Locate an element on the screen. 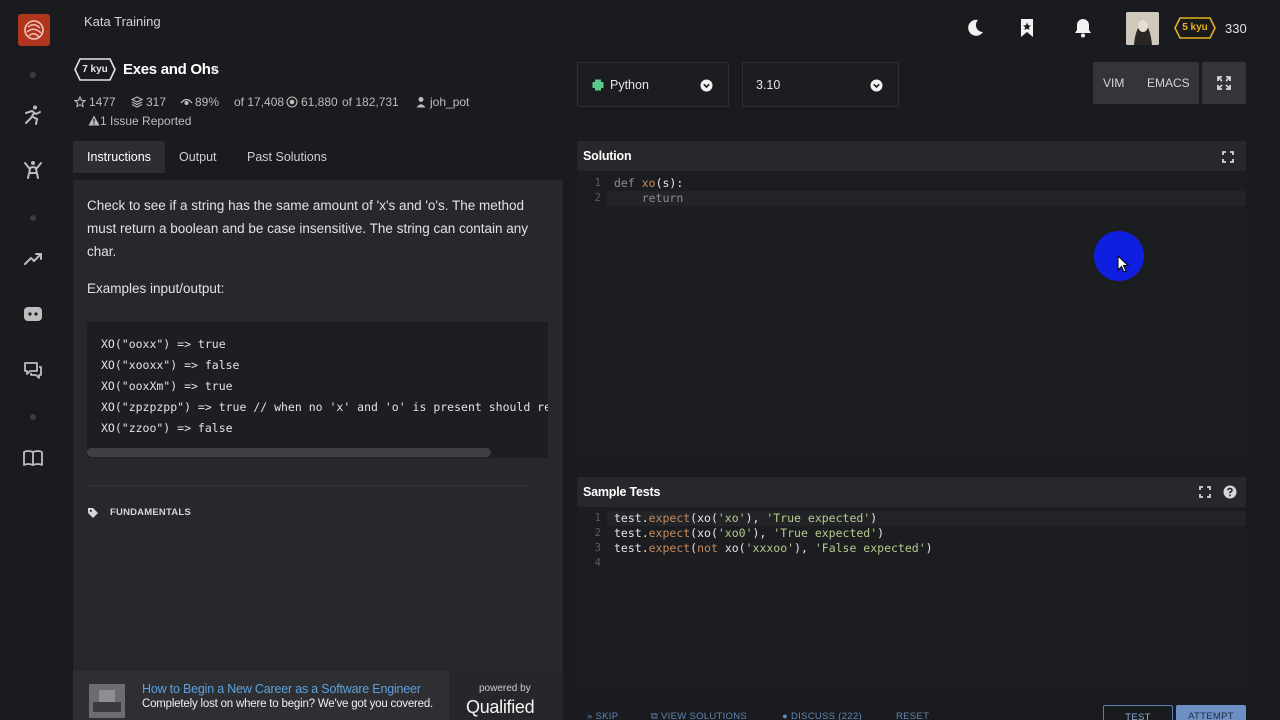 The height and width of the screenshot is (720, 1280). kata-completed-check-icon: ✓ is located at coordinates (215, 69).